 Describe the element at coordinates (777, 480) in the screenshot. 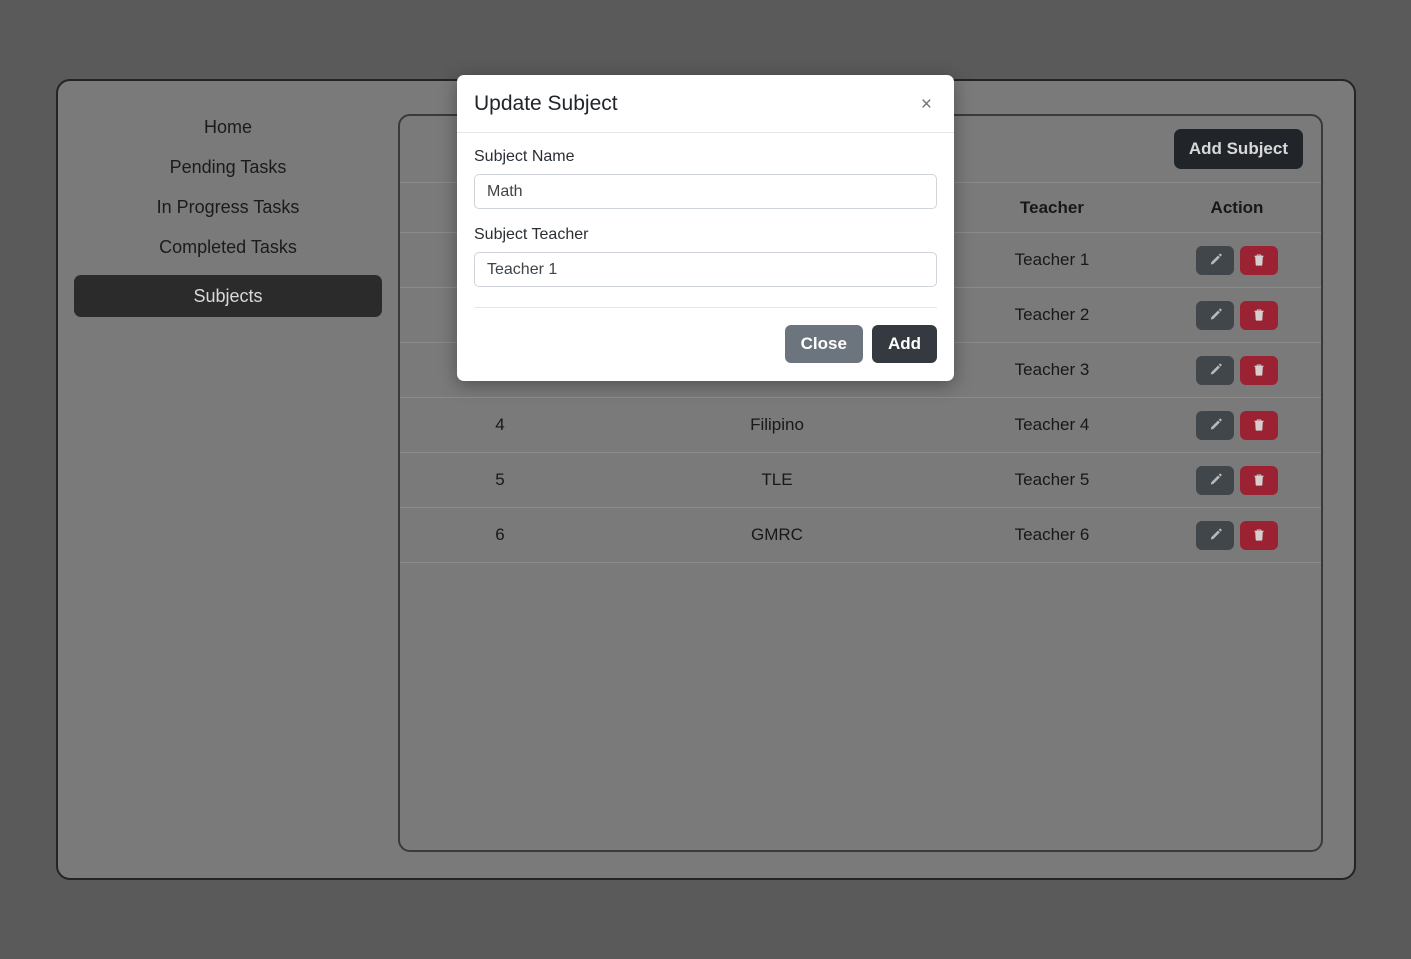

I see `cell-subject: TLE` at that location.